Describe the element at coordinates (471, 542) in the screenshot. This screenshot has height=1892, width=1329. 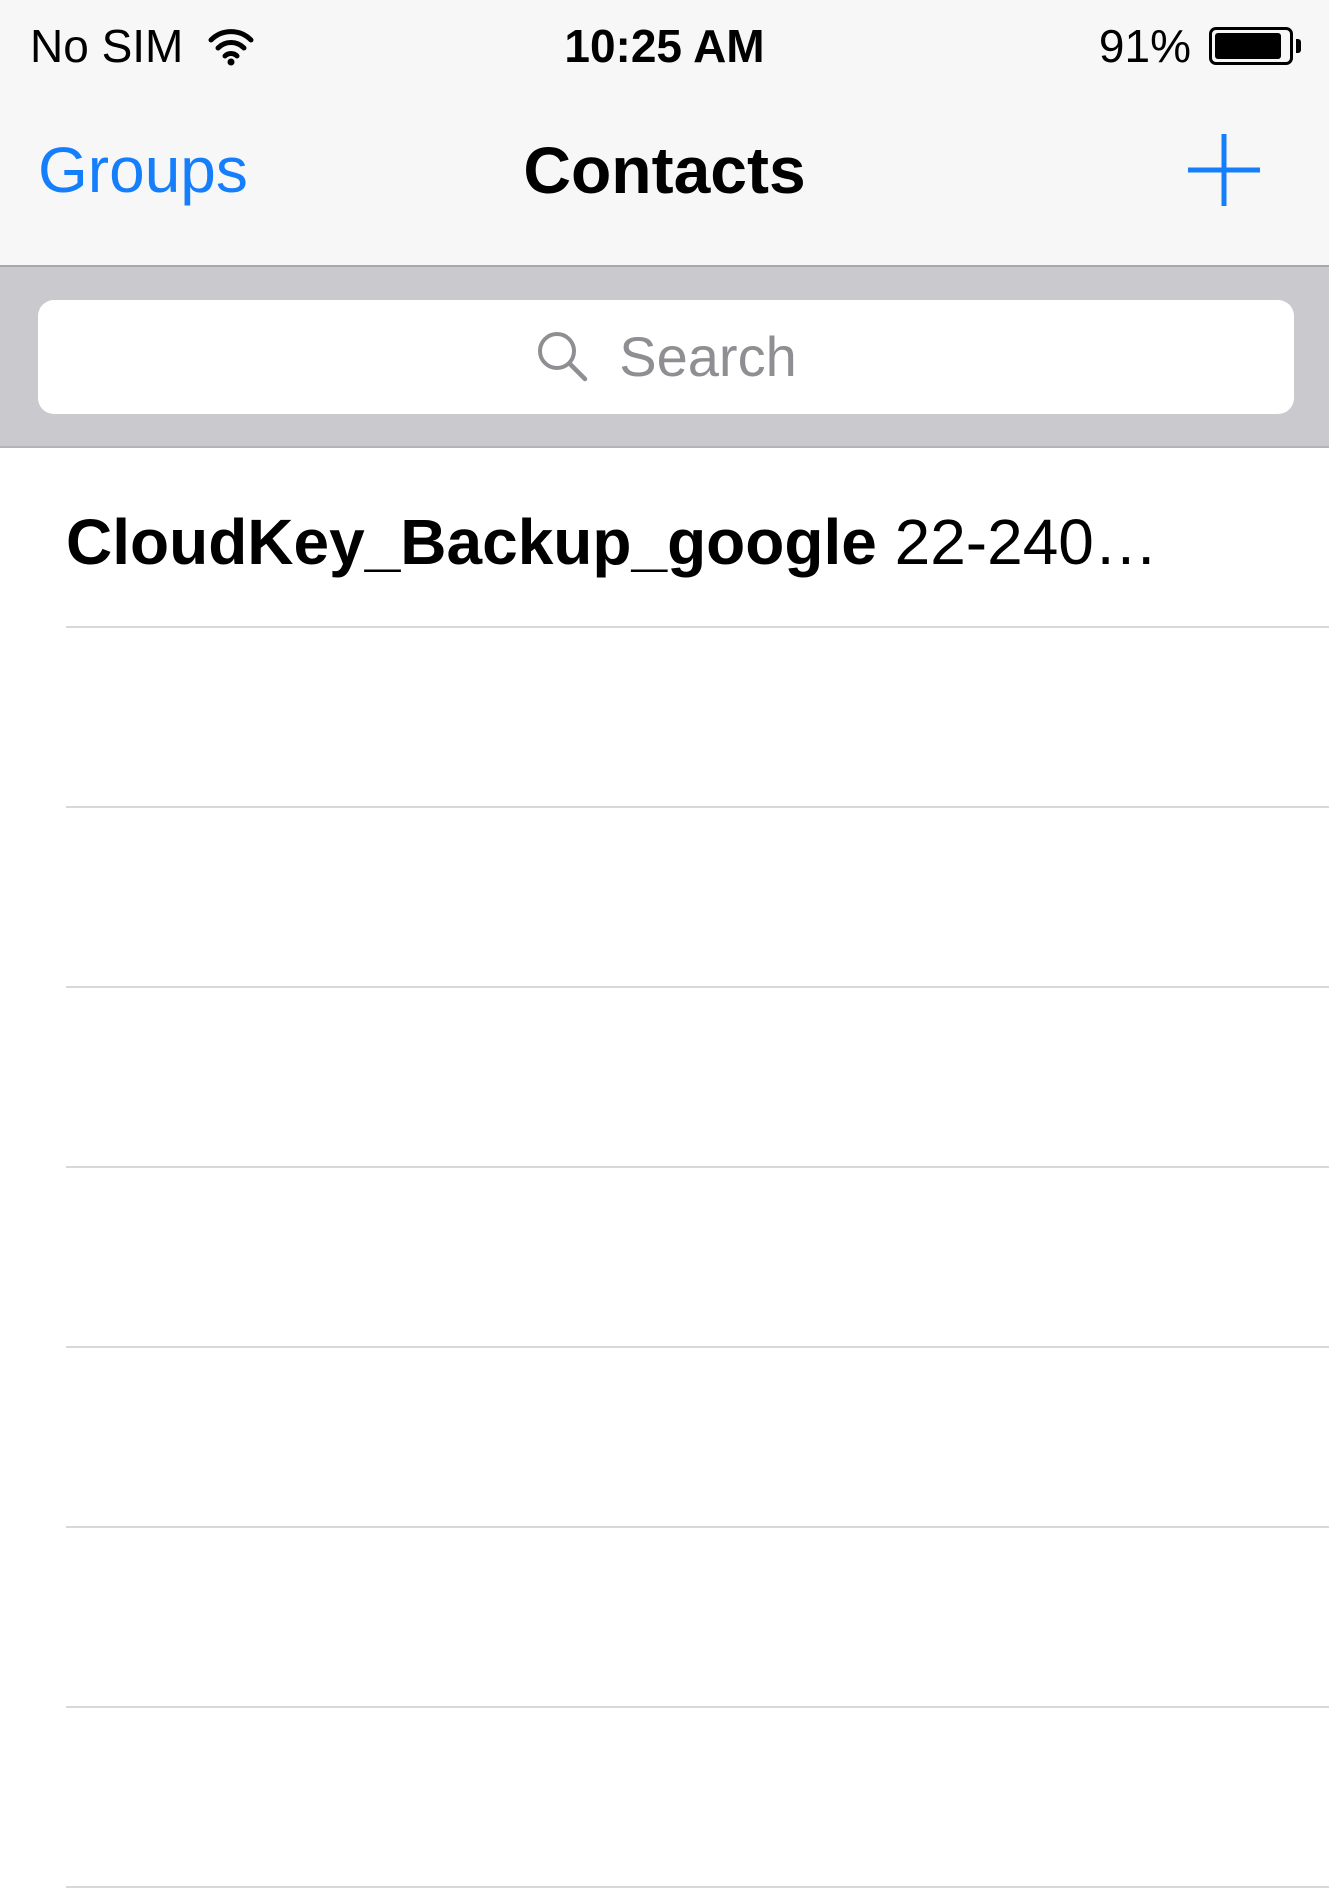
I see `contact-name: CloudKey_Backup_google` at that location.